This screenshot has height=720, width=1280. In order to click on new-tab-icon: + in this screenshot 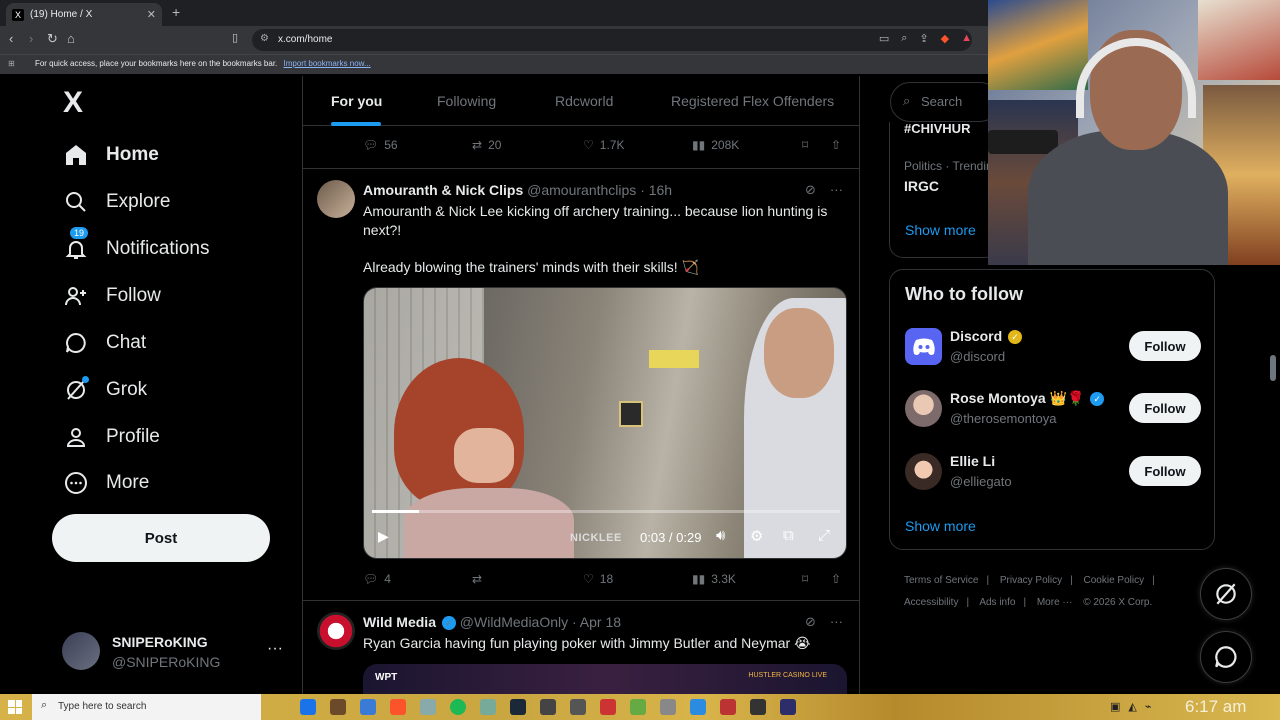, I will do `click(176, 12)`.